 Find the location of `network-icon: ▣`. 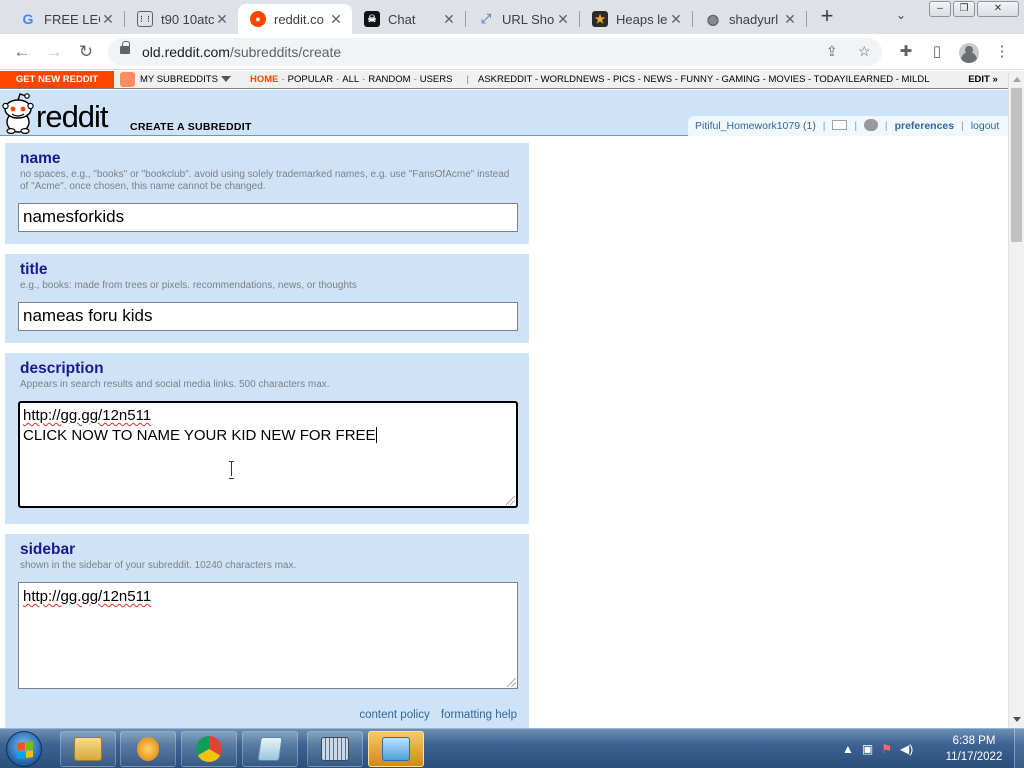

network-icon: ▣ is located at coordinates (867, 749).